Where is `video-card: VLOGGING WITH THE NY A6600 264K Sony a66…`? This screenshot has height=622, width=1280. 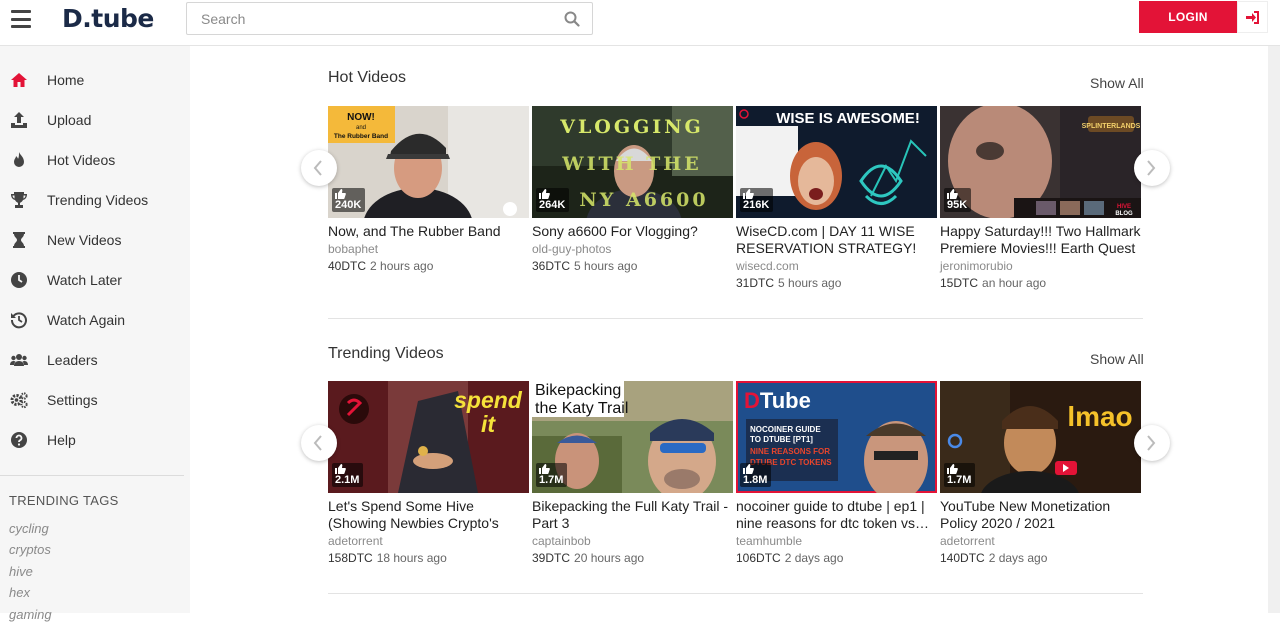
video-card: VLOGGING WITH THE NY A6600 264K Sony a66… is located at coordinates (632, 189).